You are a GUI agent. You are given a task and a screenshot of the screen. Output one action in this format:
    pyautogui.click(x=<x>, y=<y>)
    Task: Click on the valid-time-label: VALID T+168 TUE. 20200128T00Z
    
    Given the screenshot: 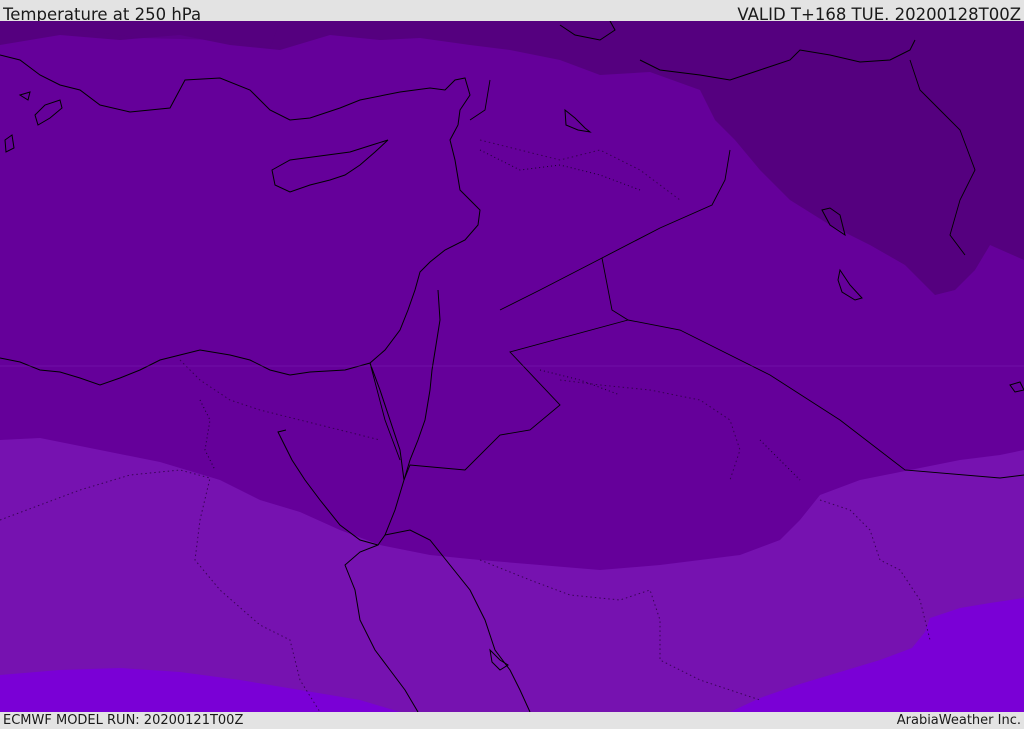 What is the action you would take?
    pyautogui.click(x=879, y=13)
    